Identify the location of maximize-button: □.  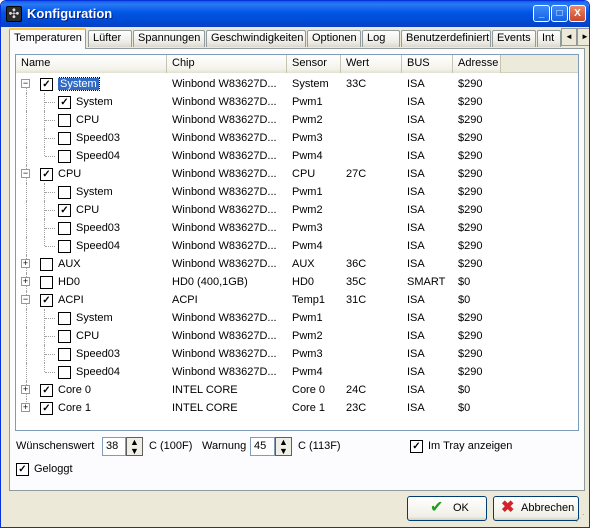
(559, 13).